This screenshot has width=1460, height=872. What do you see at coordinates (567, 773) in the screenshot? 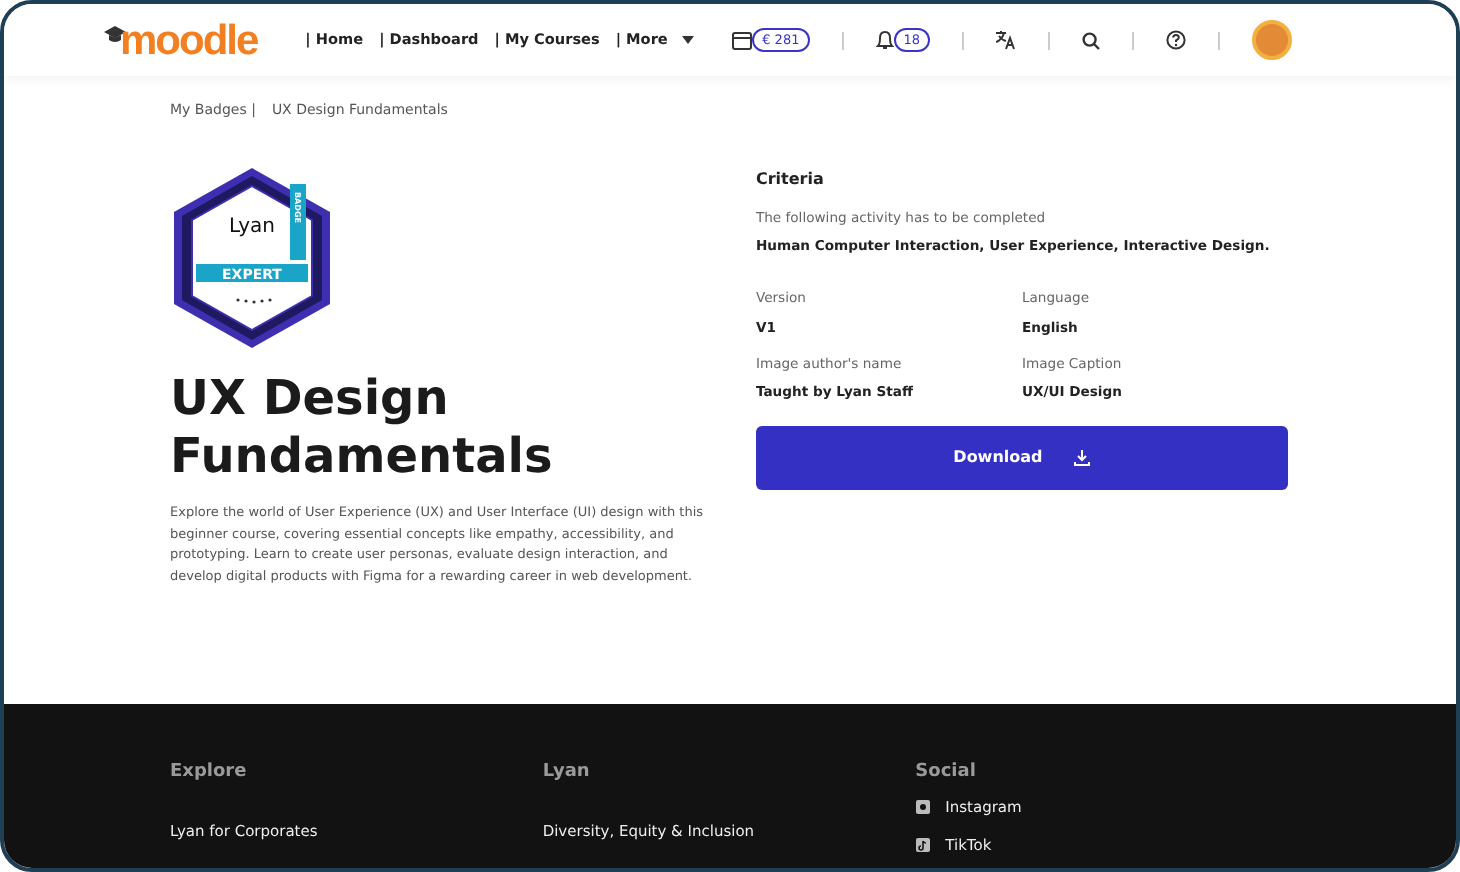
I see `footer-heading: Lyan` at bounding box center [567, 773].